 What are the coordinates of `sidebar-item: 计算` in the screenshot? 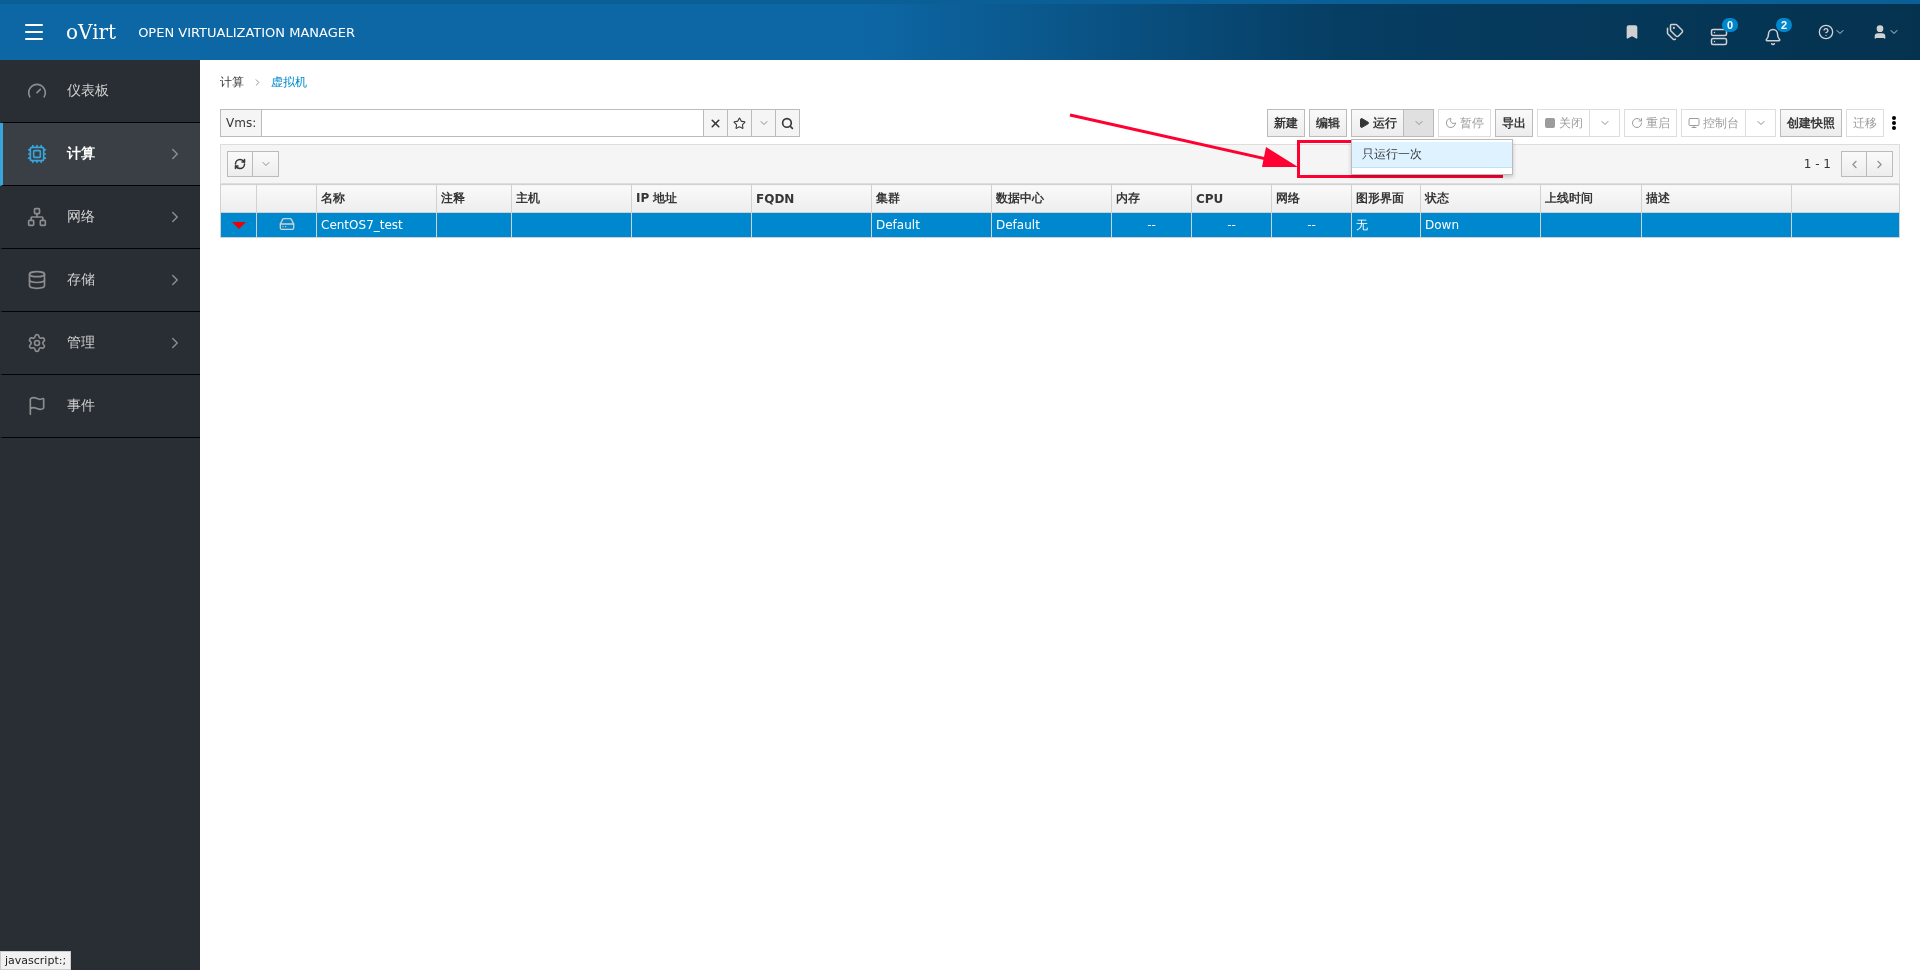 It's located at (100, 154).